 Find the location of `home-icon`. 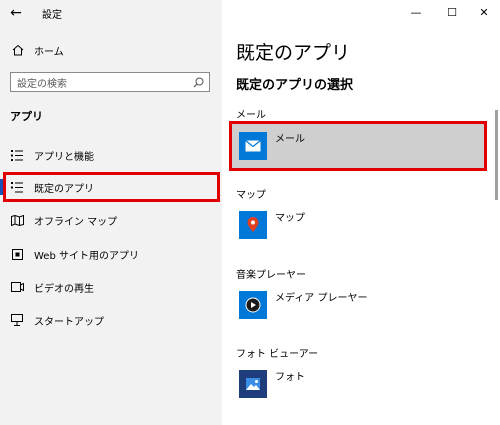

home-icon is located at coordinates (18, 50).